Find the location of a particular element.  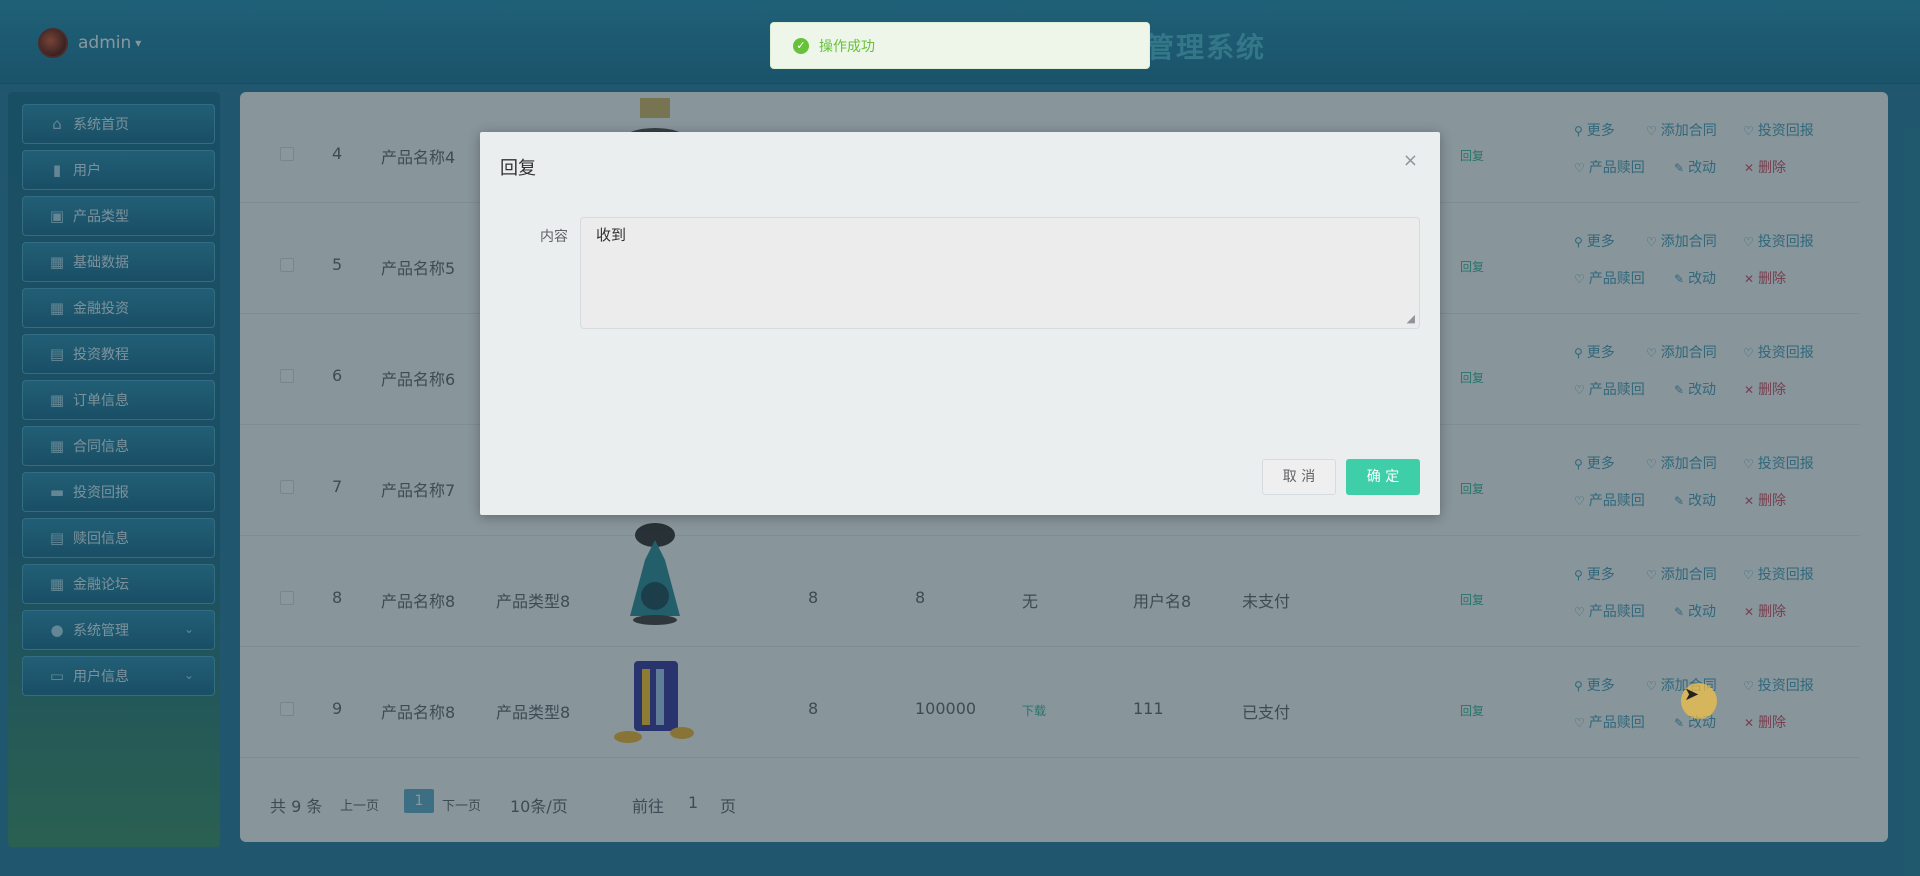

toast-text: 操作成功 is located at coordinates (847, 46).